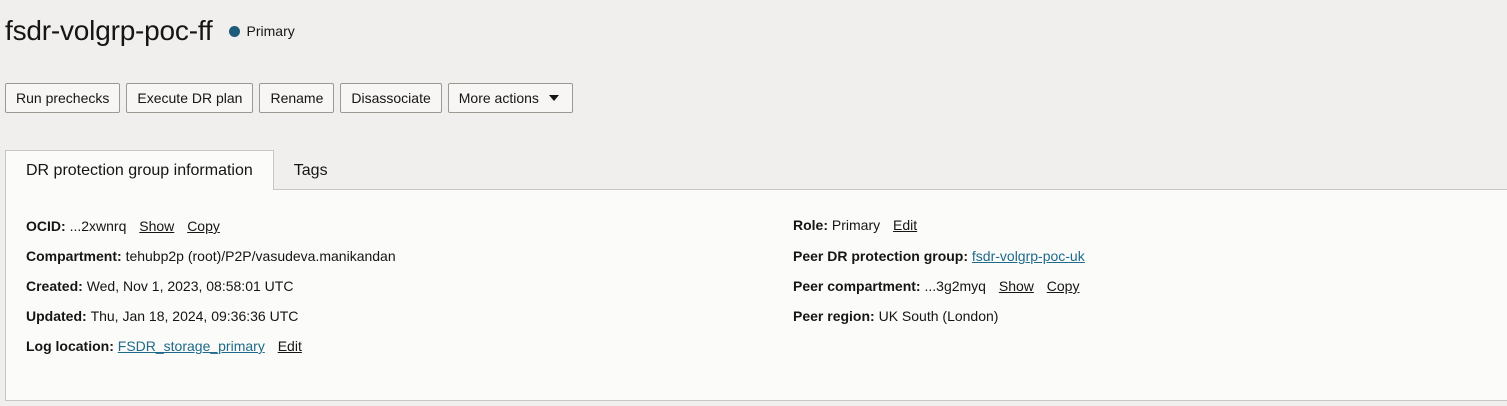 The image size is (1507, 406). What do you see at coordinates (72, 346) in the screenshot?
I see `log-location-label: Log location:` at bounding box center [72, 346].